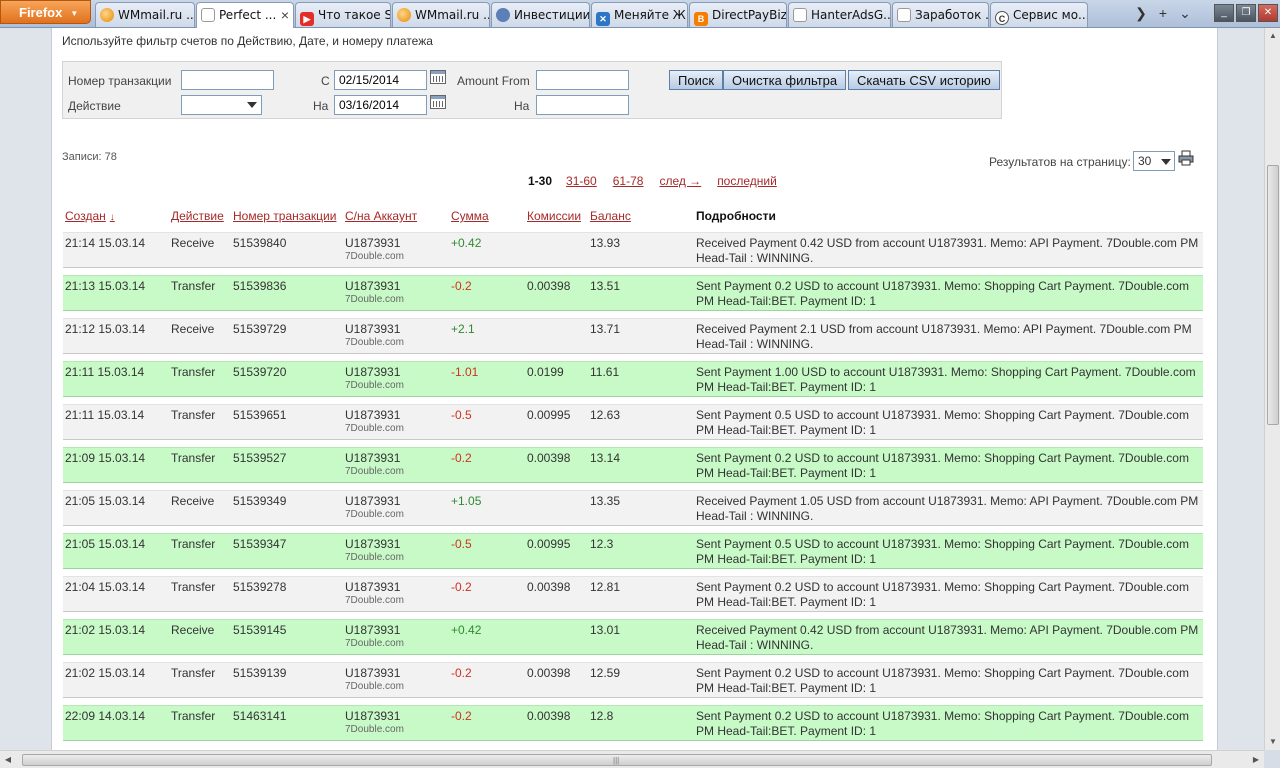 The image size is (1280, 768). What do you see at coordinates (380, 80) in the screenshot?
I see `date-from-input` at bounding box center [380, 80].